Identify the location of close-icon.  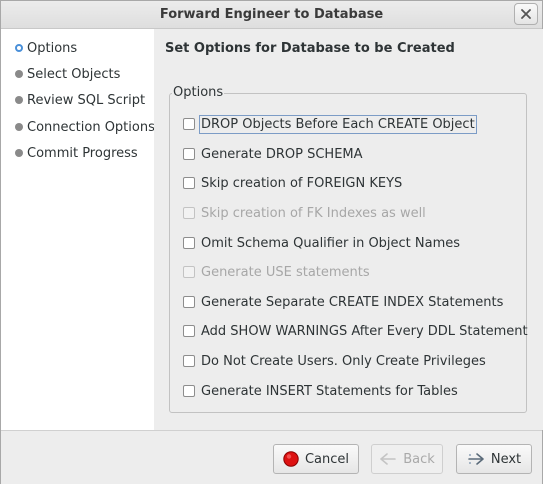
(526, 14).